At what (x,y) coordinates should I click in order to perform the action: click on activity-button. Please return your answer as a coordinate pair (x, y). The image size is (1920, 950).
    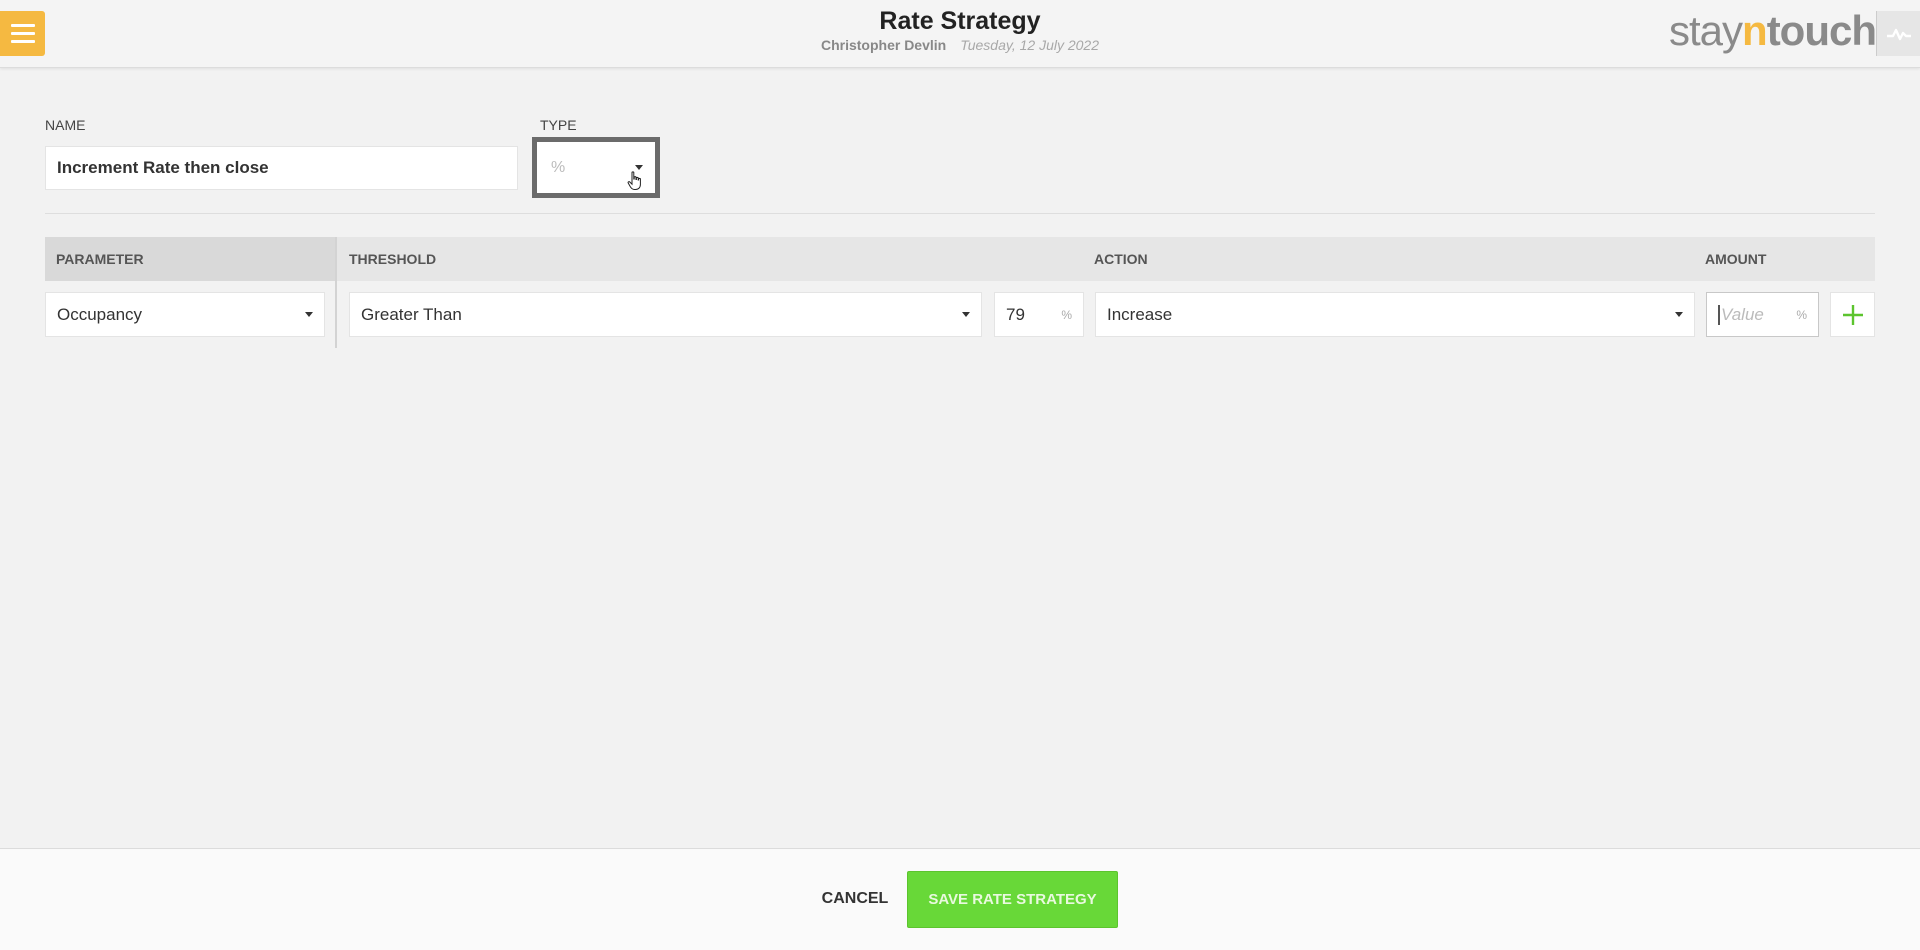
    Looking at the image, I should click on (1898, 33).